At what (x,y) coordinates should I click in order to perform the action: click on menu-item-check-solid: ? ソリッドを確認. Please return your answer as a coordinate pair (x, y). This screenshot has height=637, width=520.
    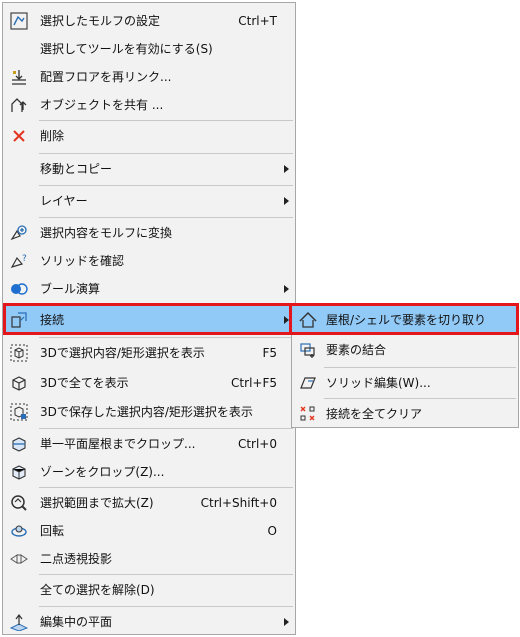
    Looking at the image, I should click on (149, 261).